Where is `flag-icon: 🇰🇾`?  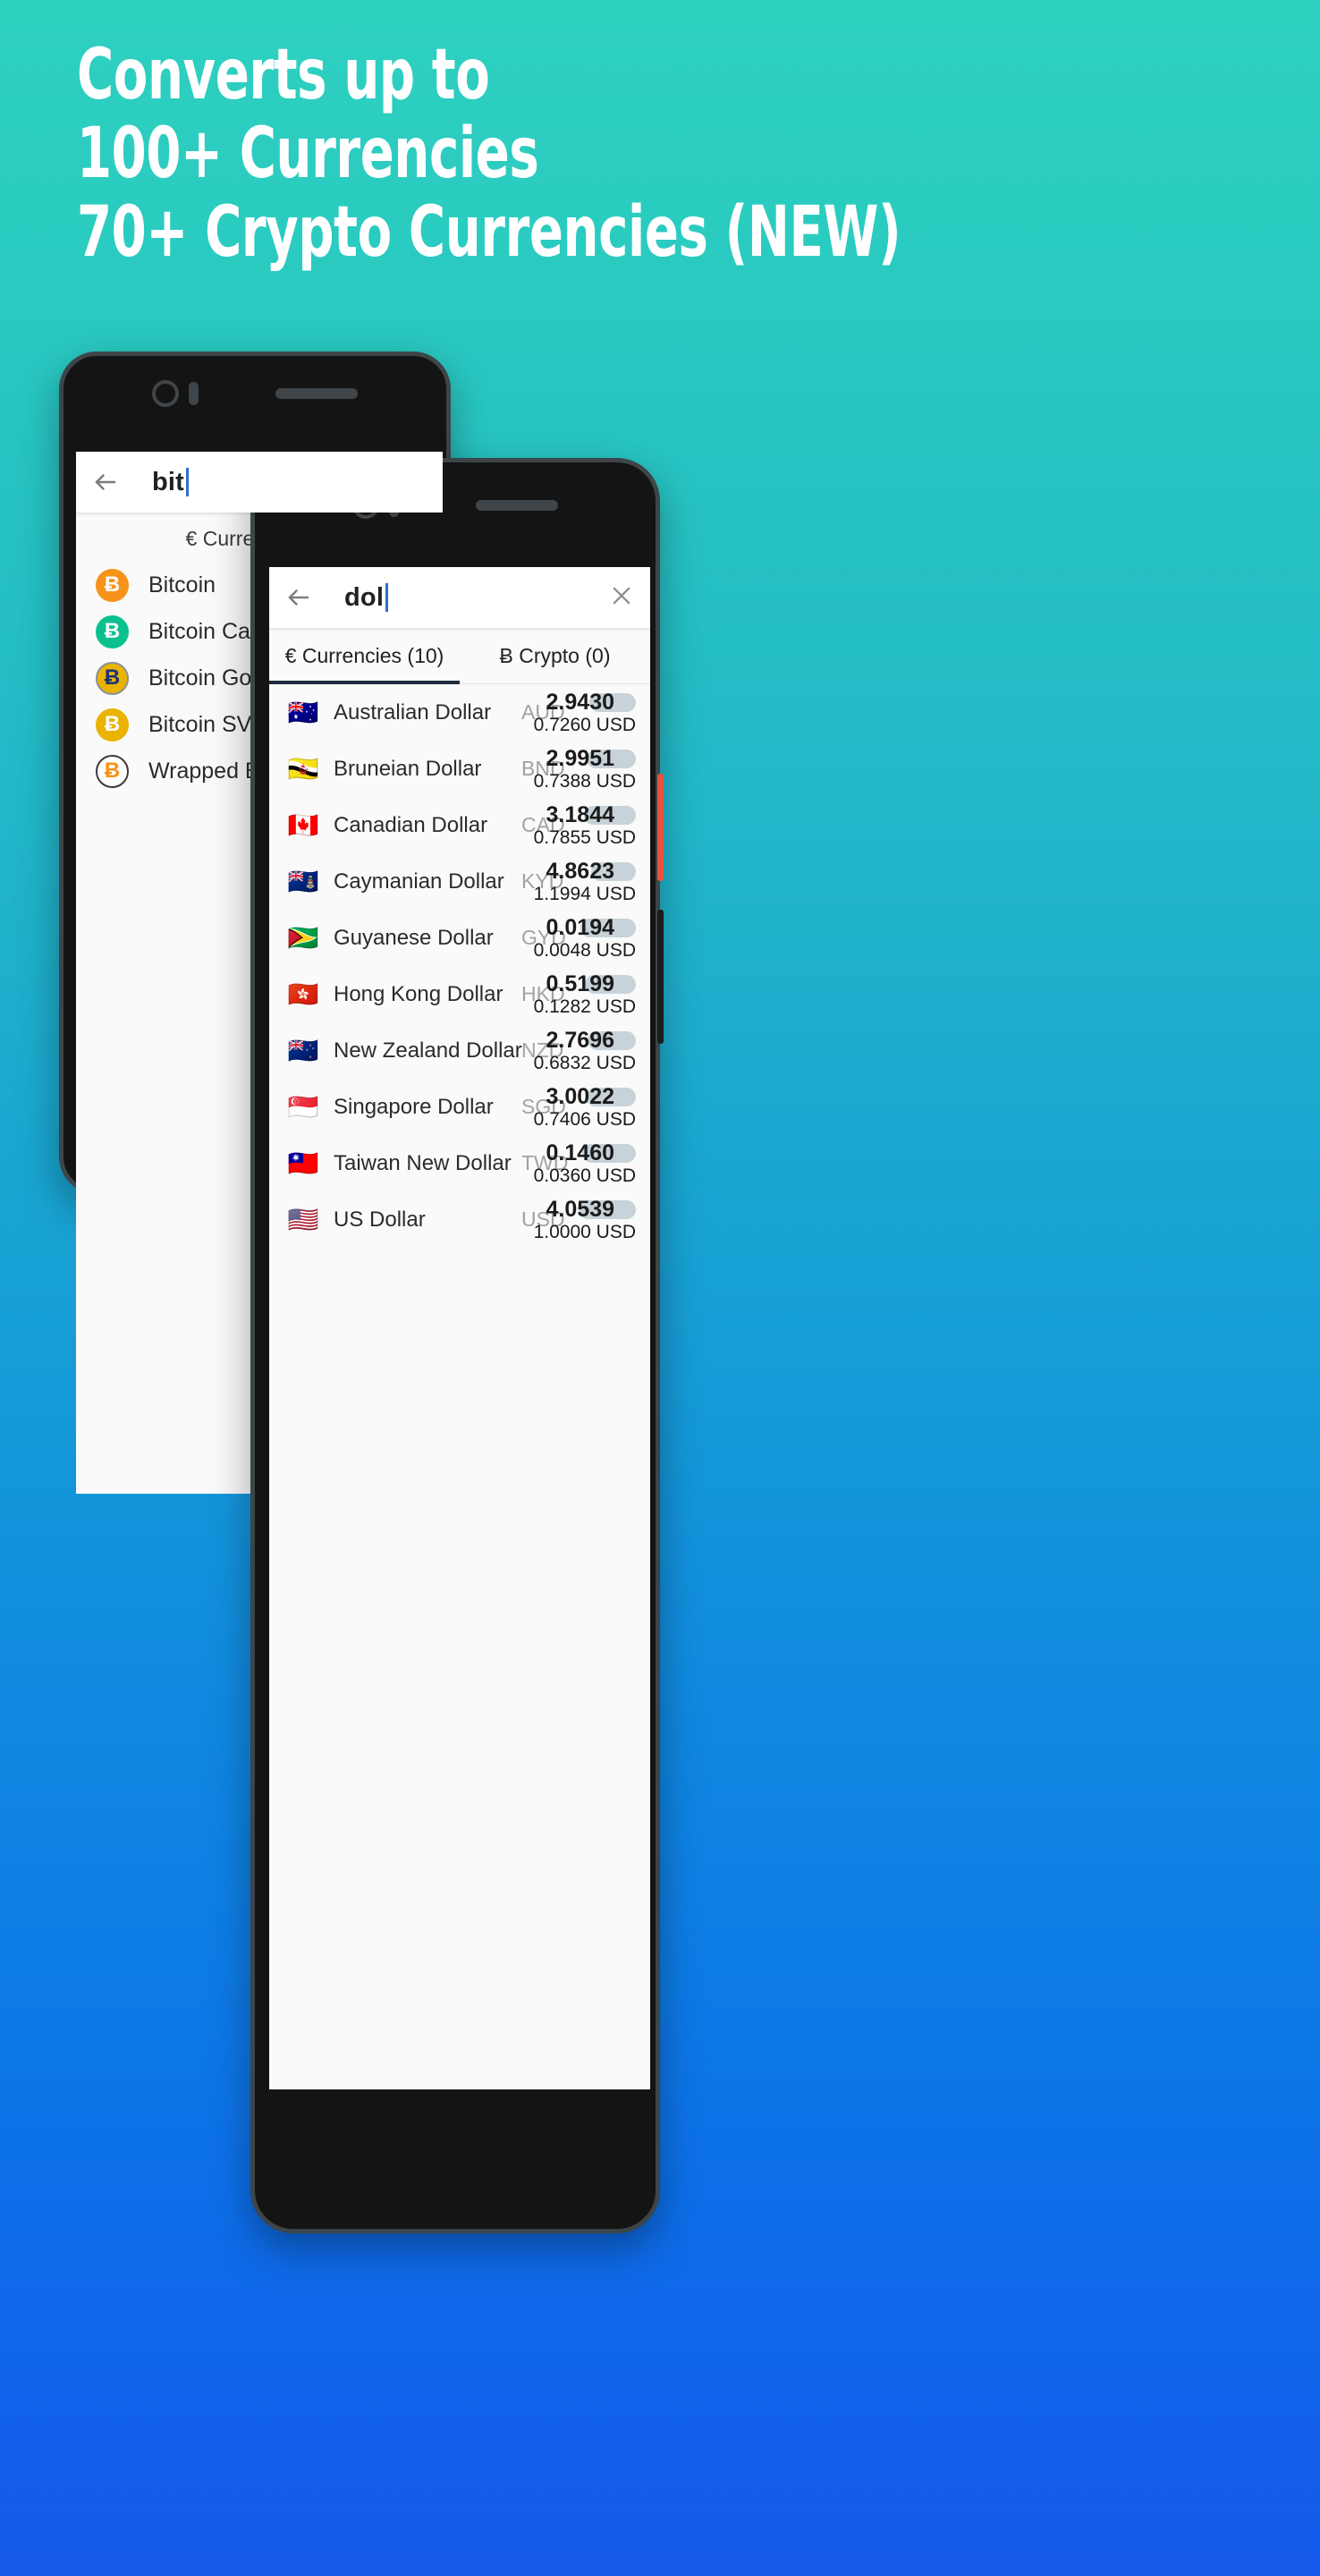
flag-icon: 🇰🇾 is located at coordinates (303, 881).